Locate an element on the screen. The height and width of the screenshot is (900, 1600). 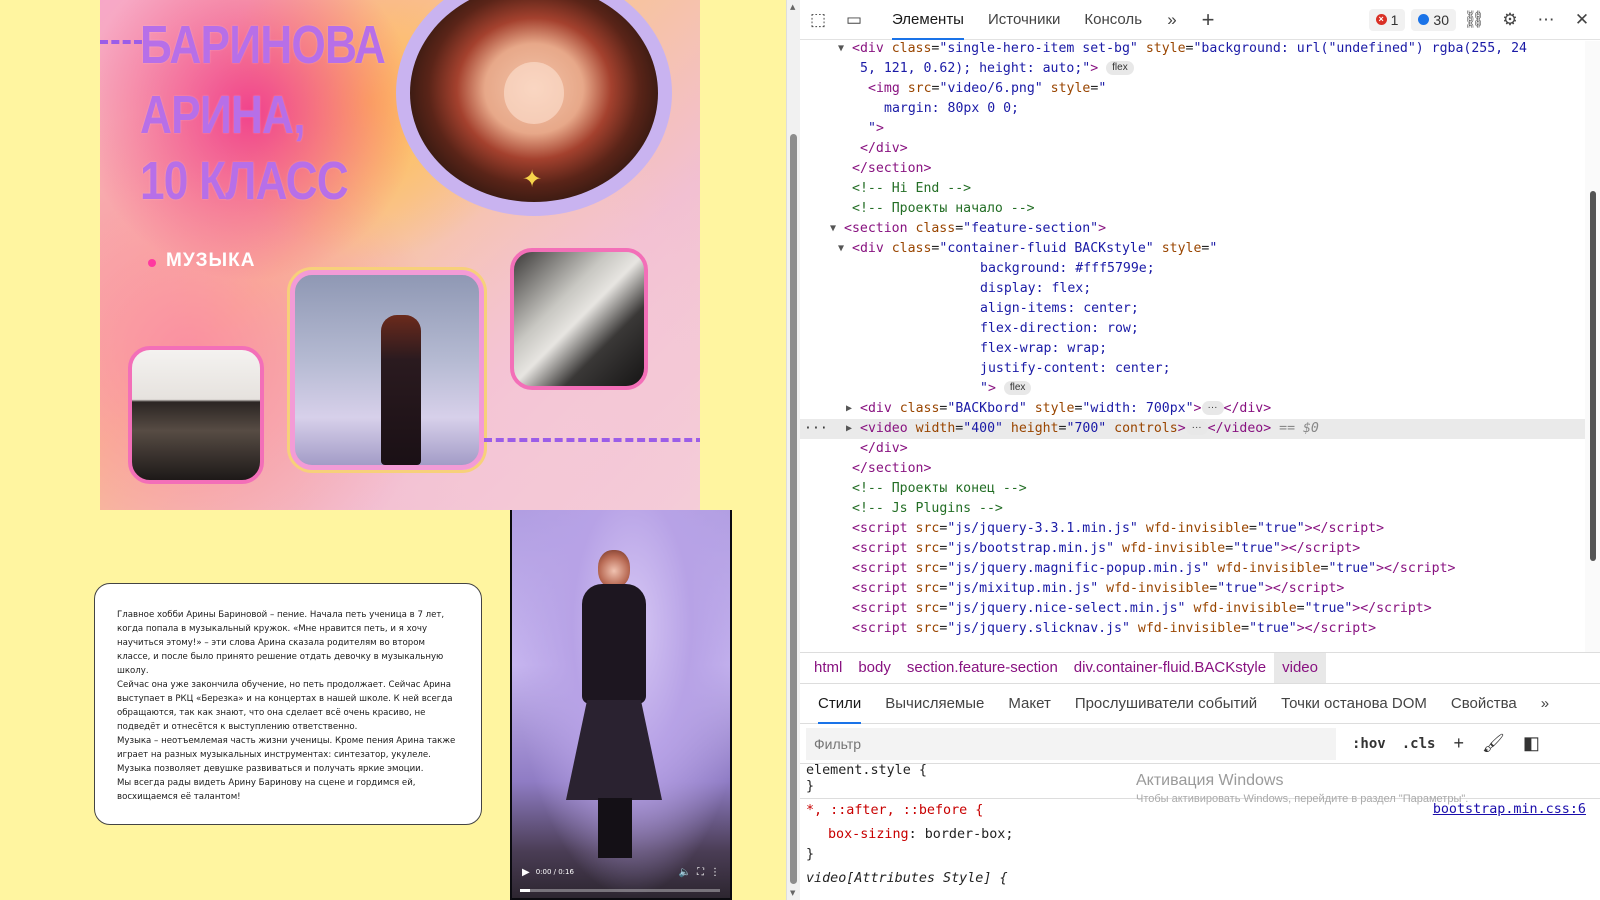
breadcrumb-item: div.container-fluid.BACKstyle is located at coordinates (1170, 668).